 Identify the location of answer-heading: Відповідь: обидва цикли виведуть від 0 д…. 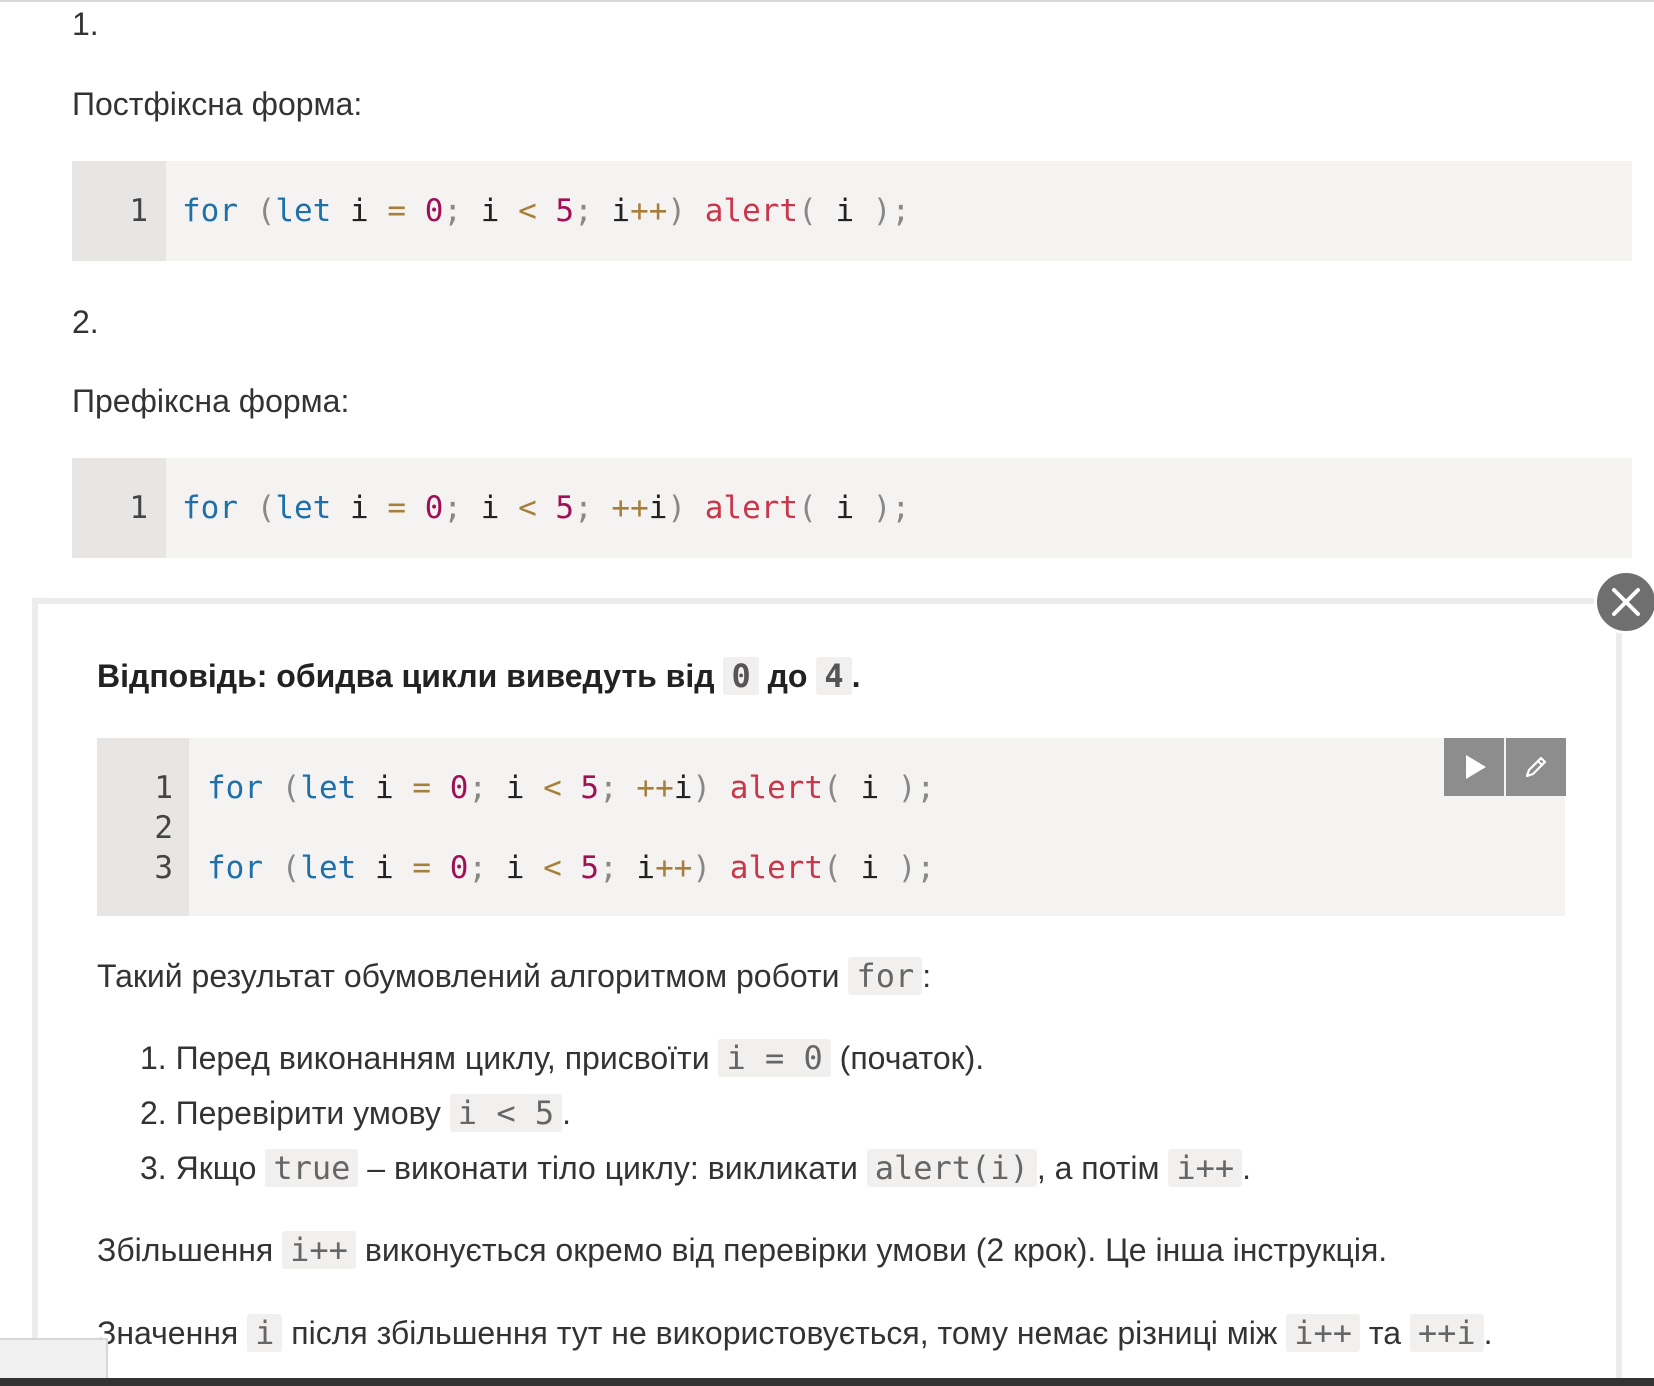
(479, 676).